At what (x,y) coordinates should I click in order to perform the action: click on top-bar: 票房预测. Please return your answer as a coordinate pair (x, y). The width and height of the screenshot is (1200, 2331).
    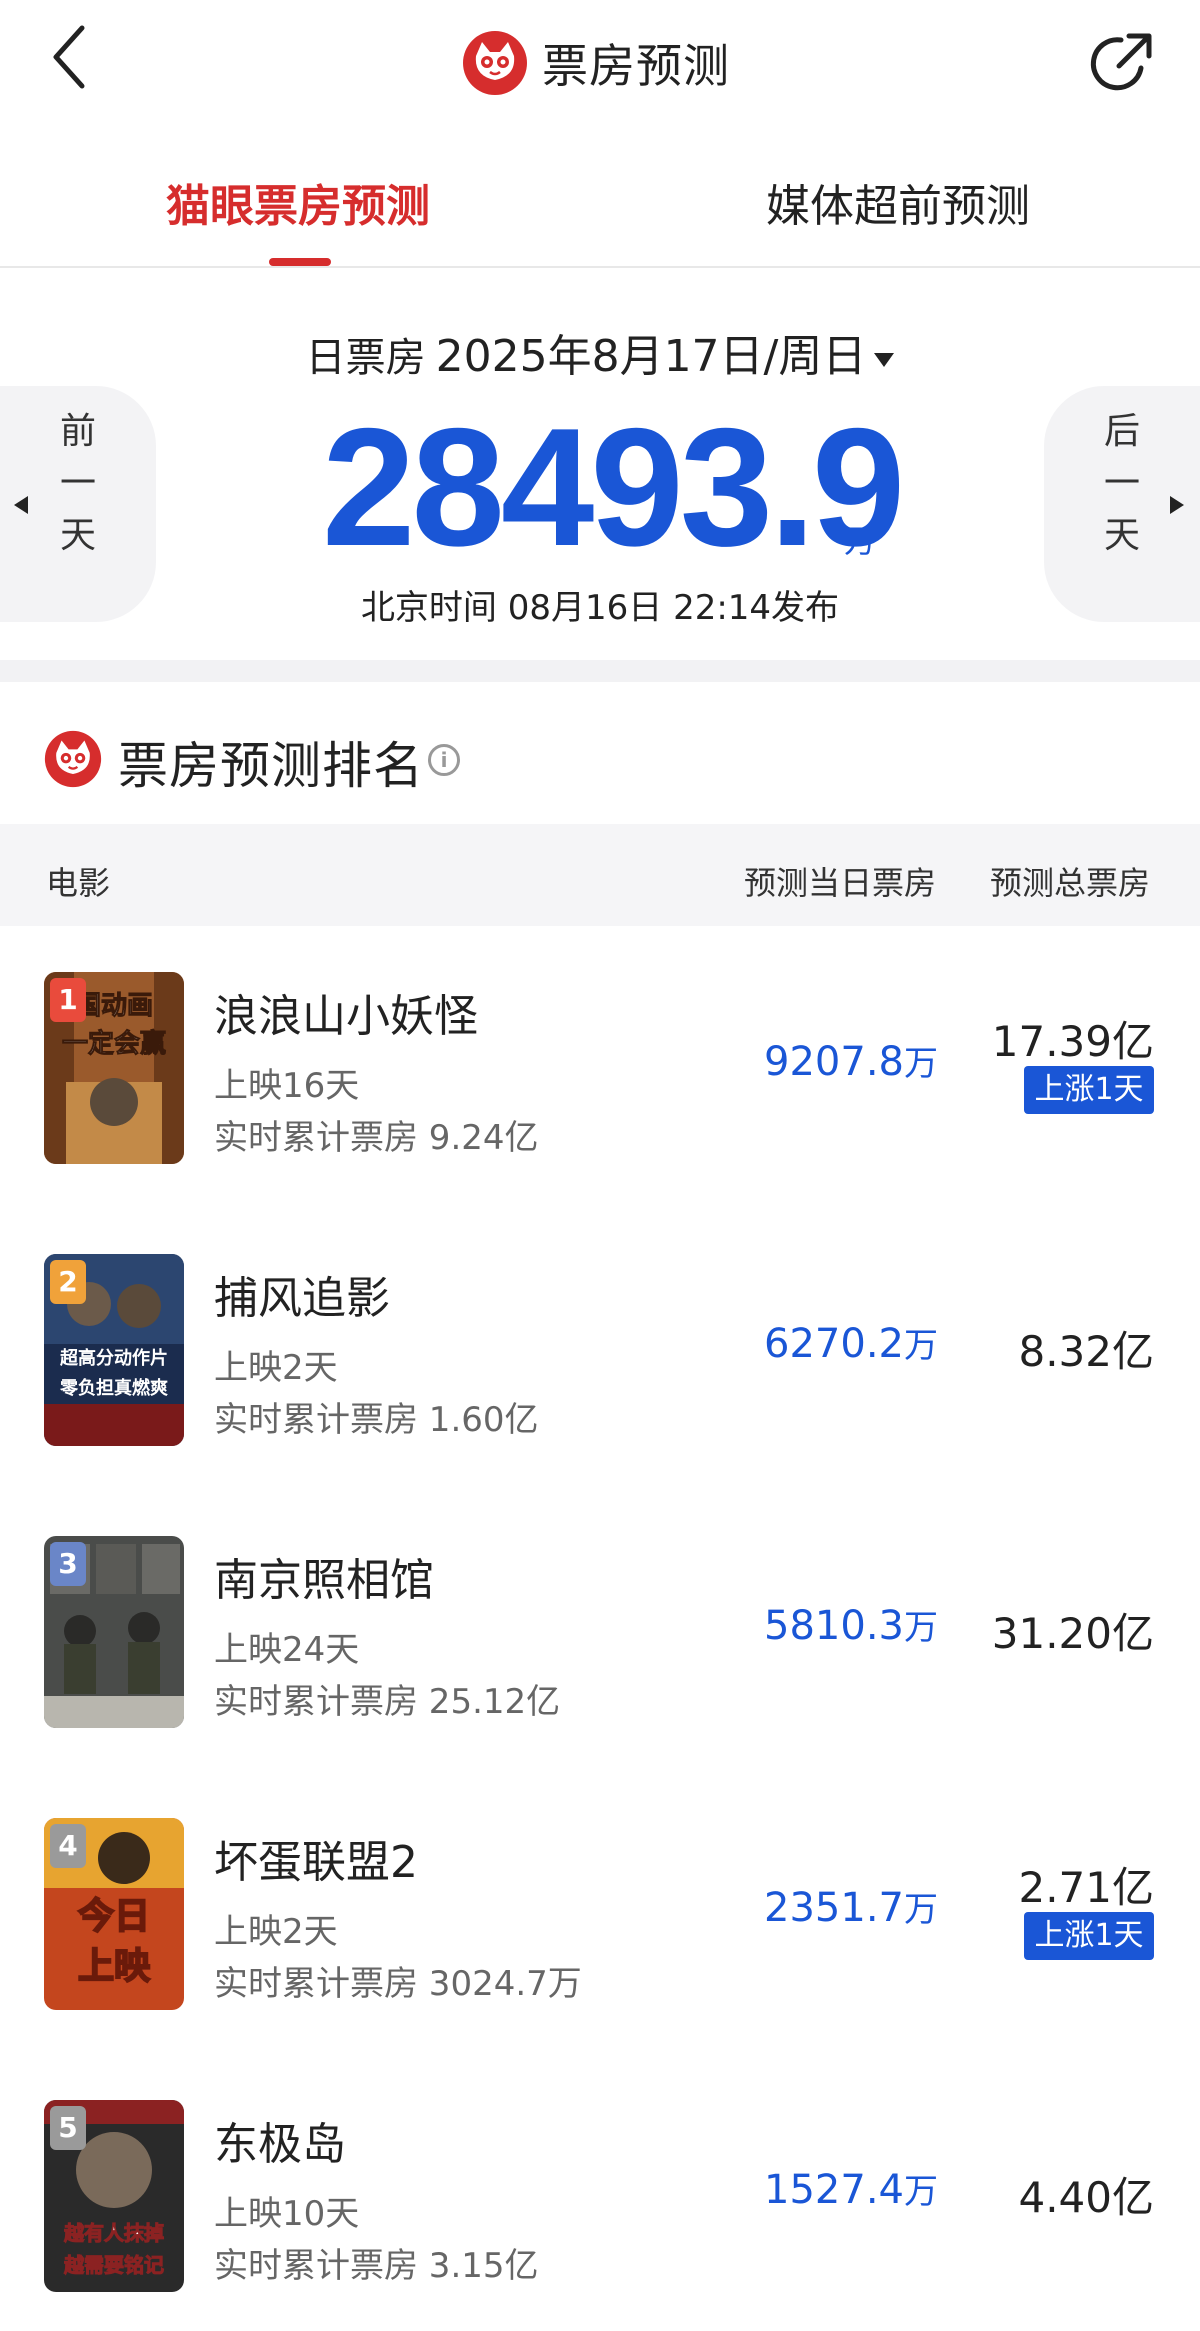
    Looking at the image, I should click on (600, 65).